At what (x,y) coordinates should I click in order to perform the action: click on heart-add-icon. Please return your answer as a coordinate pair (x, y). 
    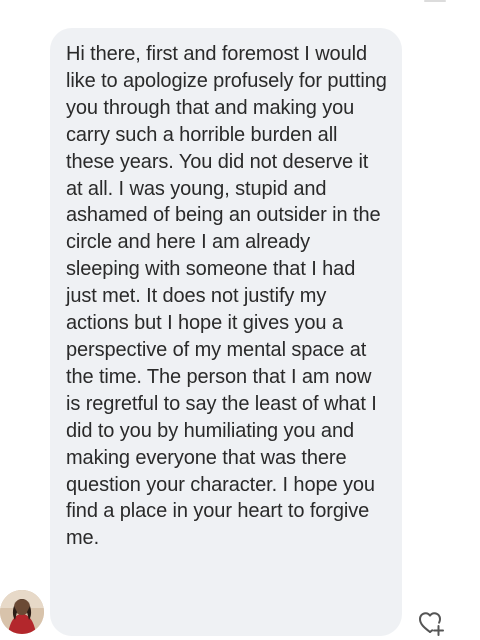
    Looking at the image, I should click on (431, 624).